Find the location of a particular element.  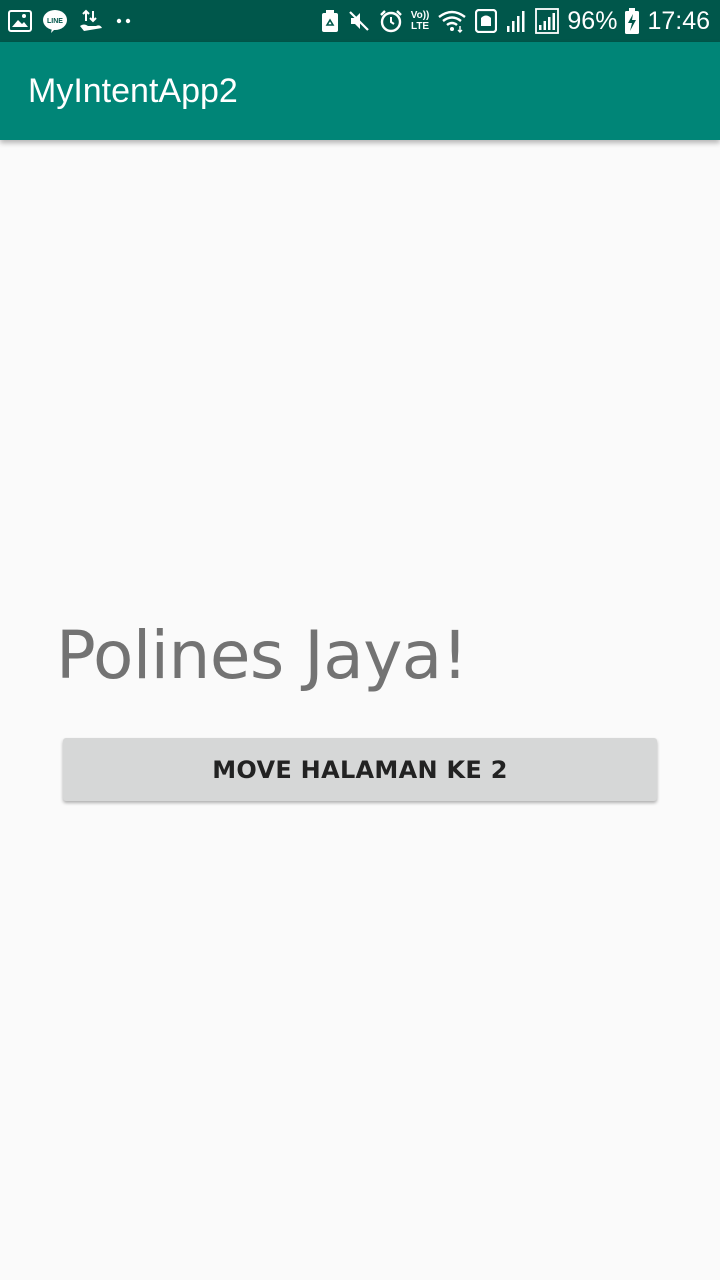

alarm-clock-icon is located at coordinates (391, 21).